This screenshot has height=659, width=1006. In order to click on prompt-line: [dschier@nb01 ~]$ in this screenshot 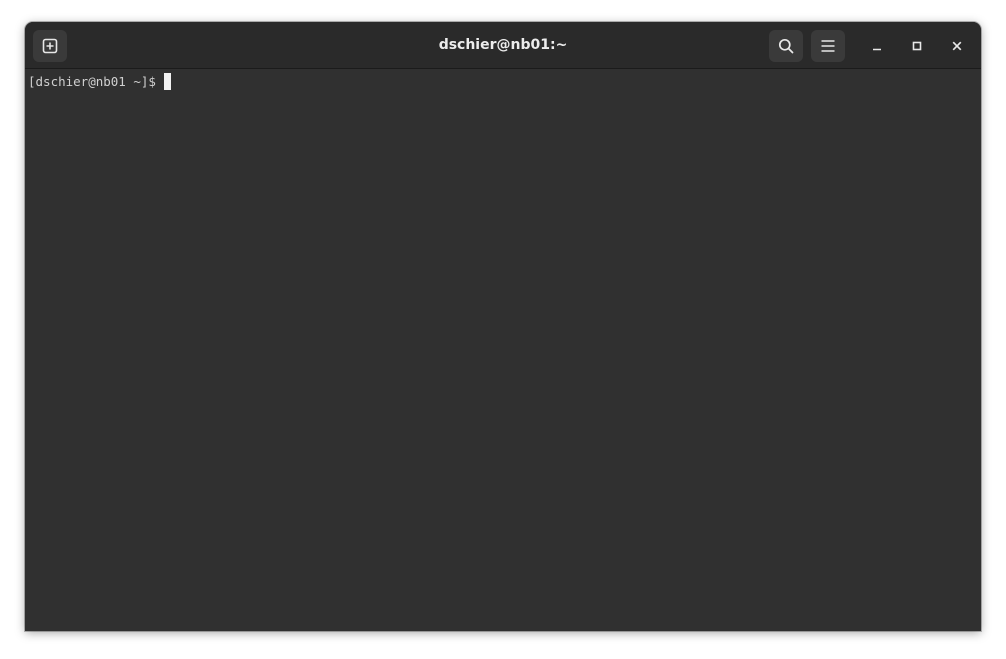, I will do `click(503, 81)`.